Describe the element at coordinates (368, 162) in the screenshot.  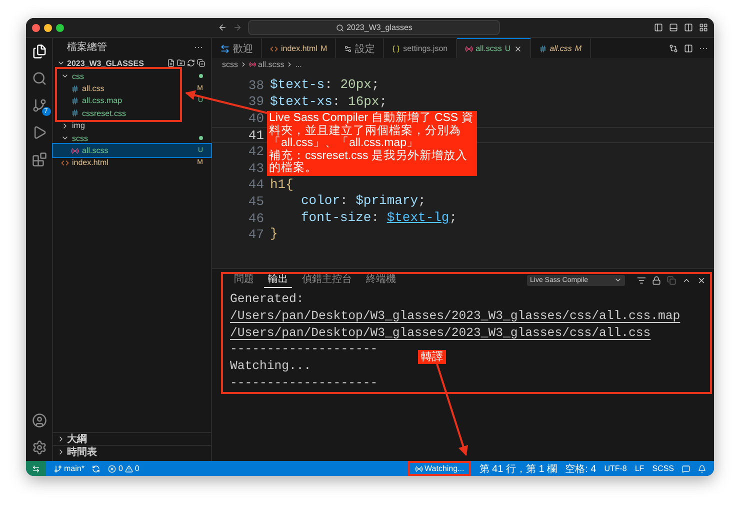
I see `annotation-text: 補充：cssreset.css 是我另外新增放入的檔案。` at that location.